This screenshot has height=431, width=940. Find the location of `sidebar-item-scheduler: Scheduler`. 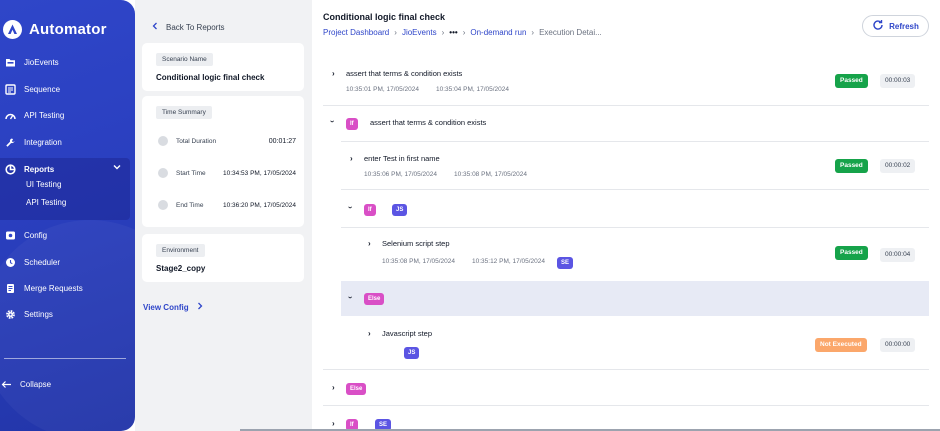

sidebar-item-scheduler: Scheduler is located at coordinates (32, 262).